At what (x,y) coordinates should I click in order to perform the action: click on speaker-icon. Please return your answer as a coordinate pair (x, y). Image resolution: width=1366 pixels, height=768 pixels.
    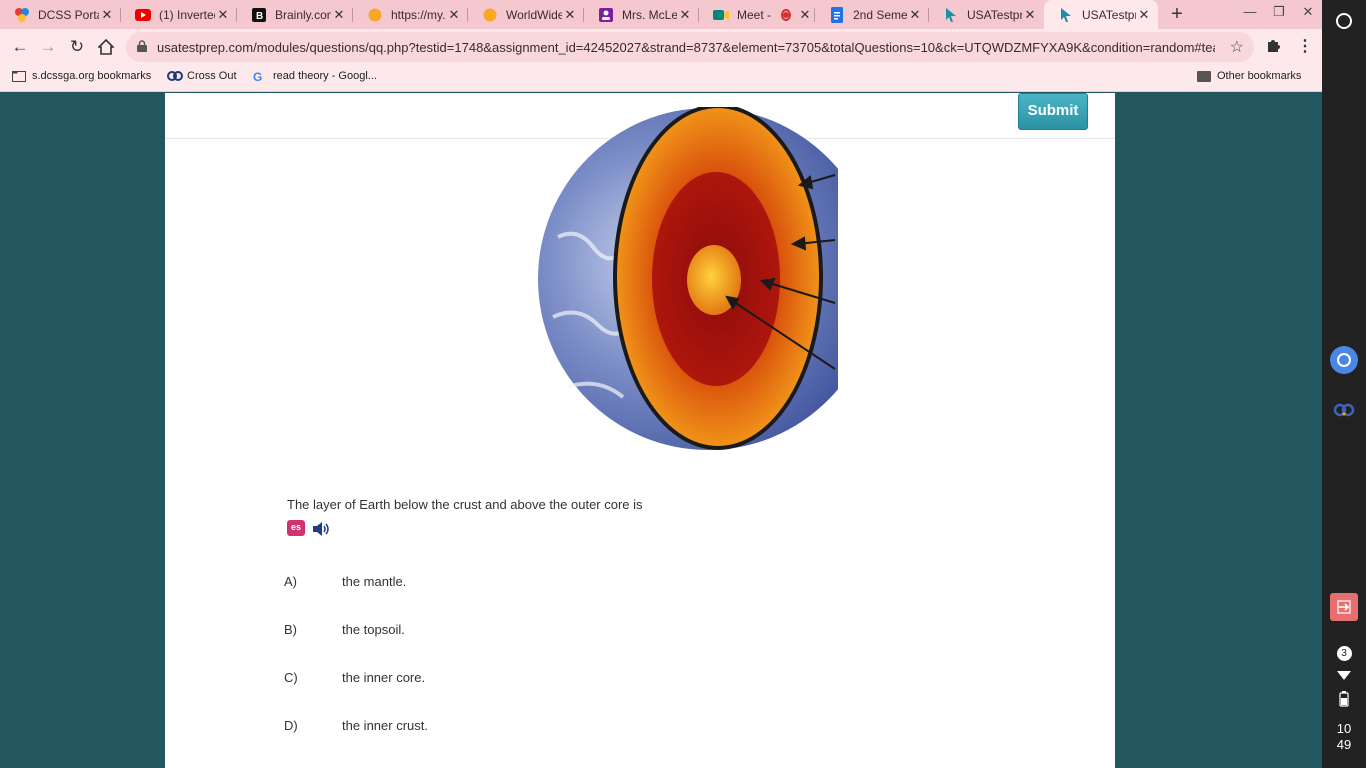
    Looking at the image, I should click on (321, 529).